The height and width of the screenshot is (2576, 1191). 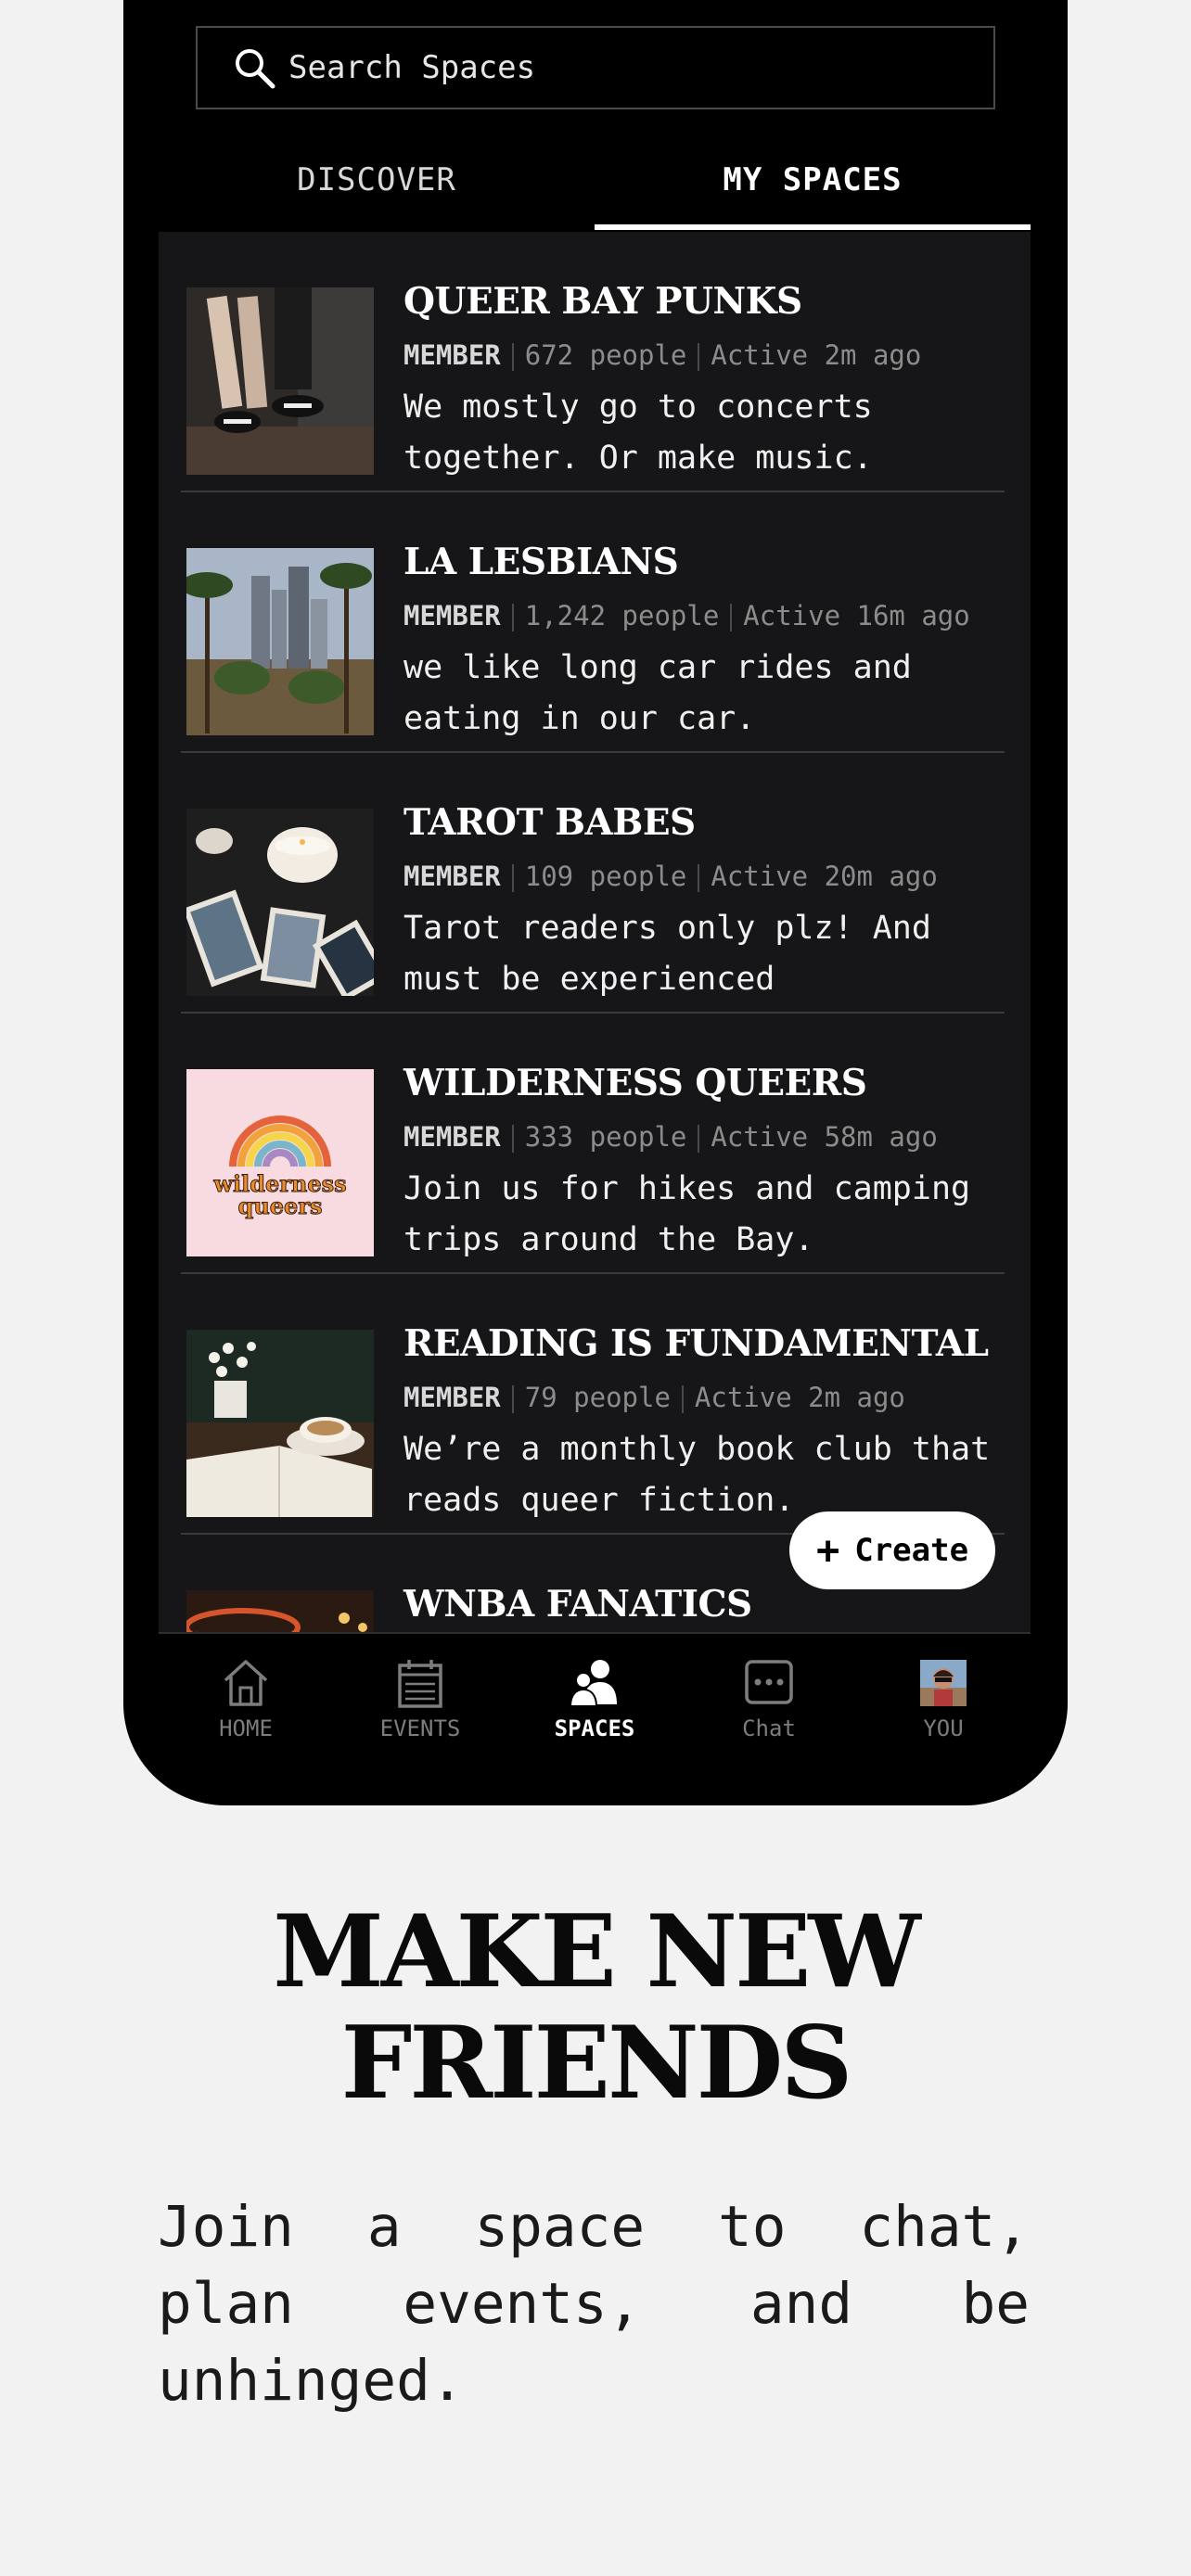 I want to click on last-active: Active 58m ago, so click(x=824, y=1137).